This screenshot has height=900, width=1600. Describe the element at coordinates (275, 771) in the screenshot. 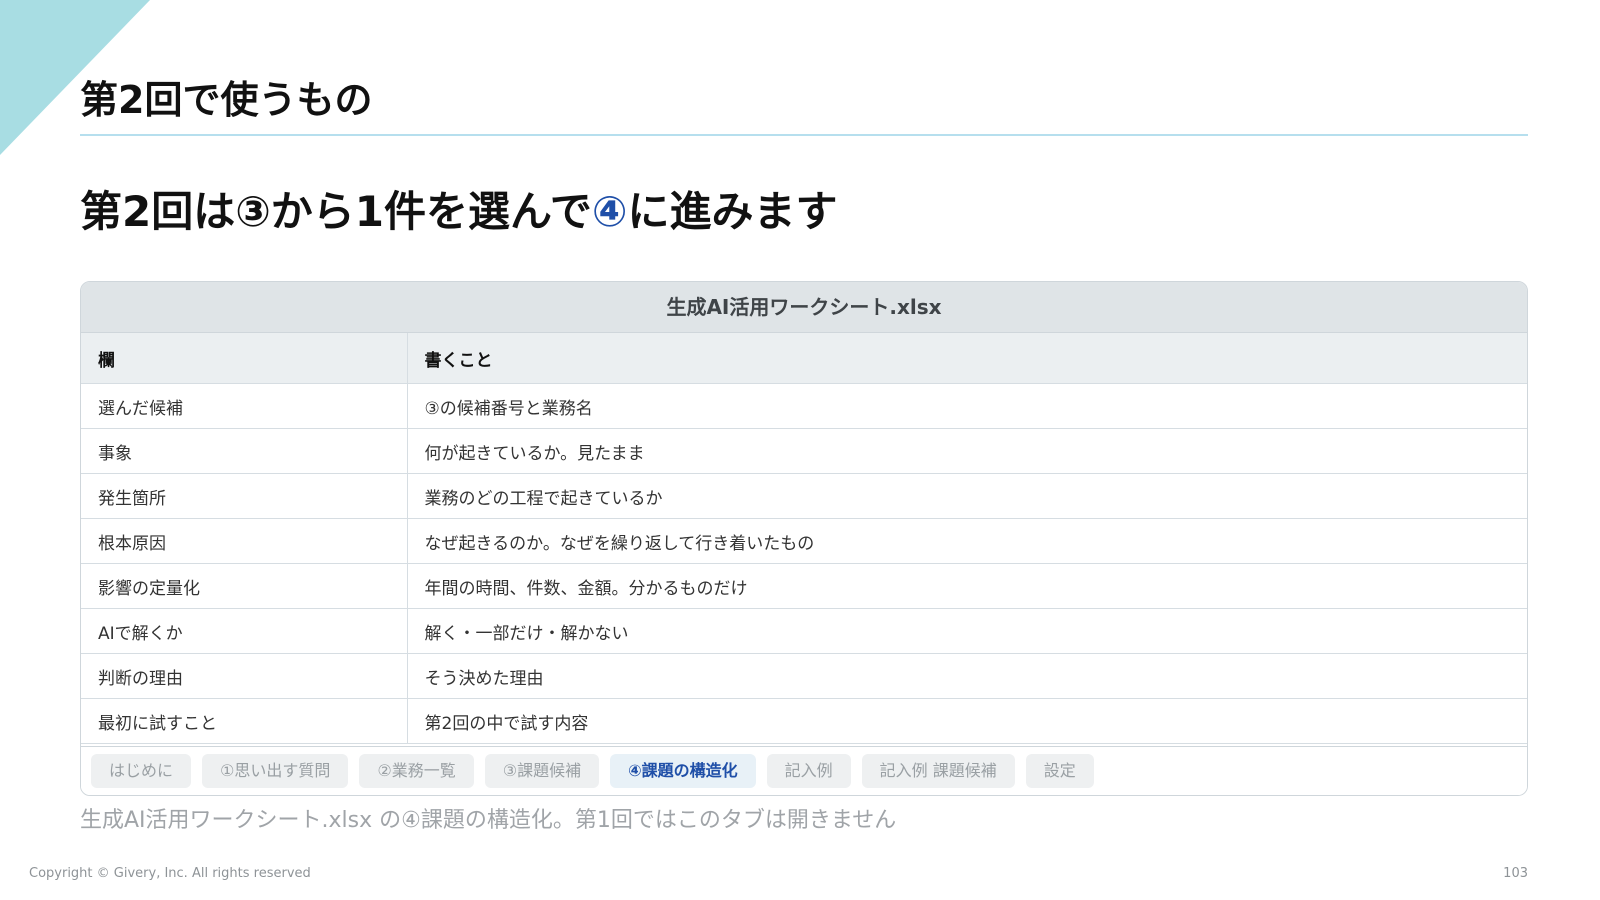

I see `tab-recall-questions: ①思い出す質問` at that location.